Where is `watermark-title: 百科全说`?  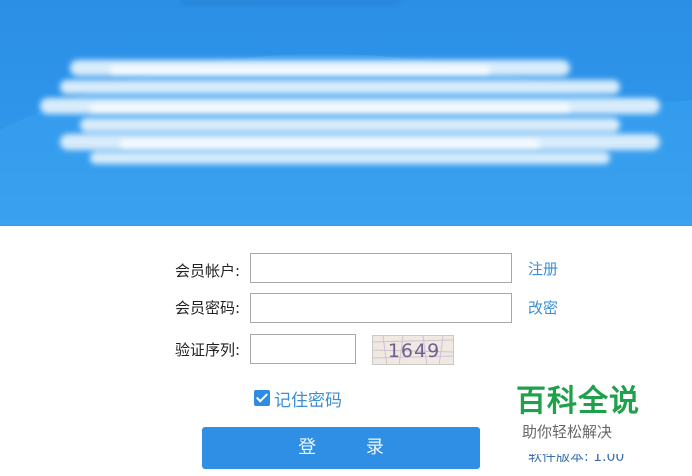
watermark-title: 百科全说 is located at coordinates (578, 401).